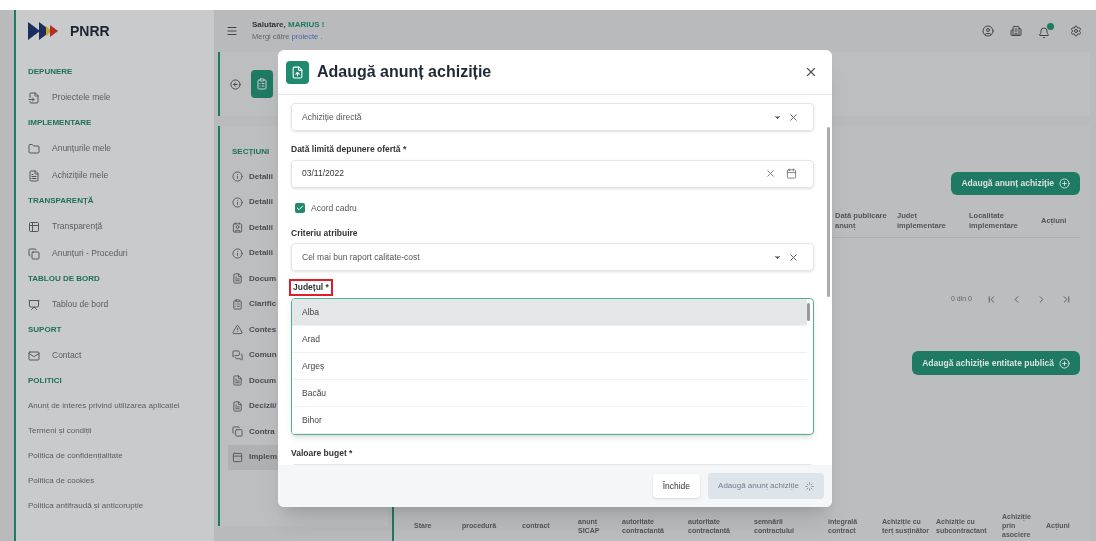 This screenshot has width=1096, height=541. I want to click on sidebar-item: Transparență, so click(115, 226).